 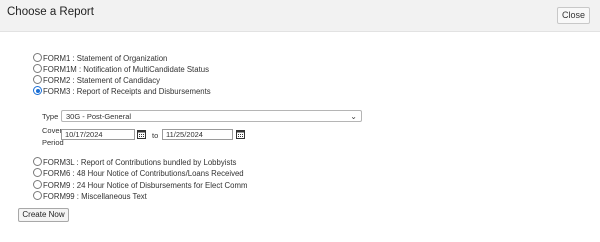 I want to click on cover-label: Cover, so click(x=52, y=130).